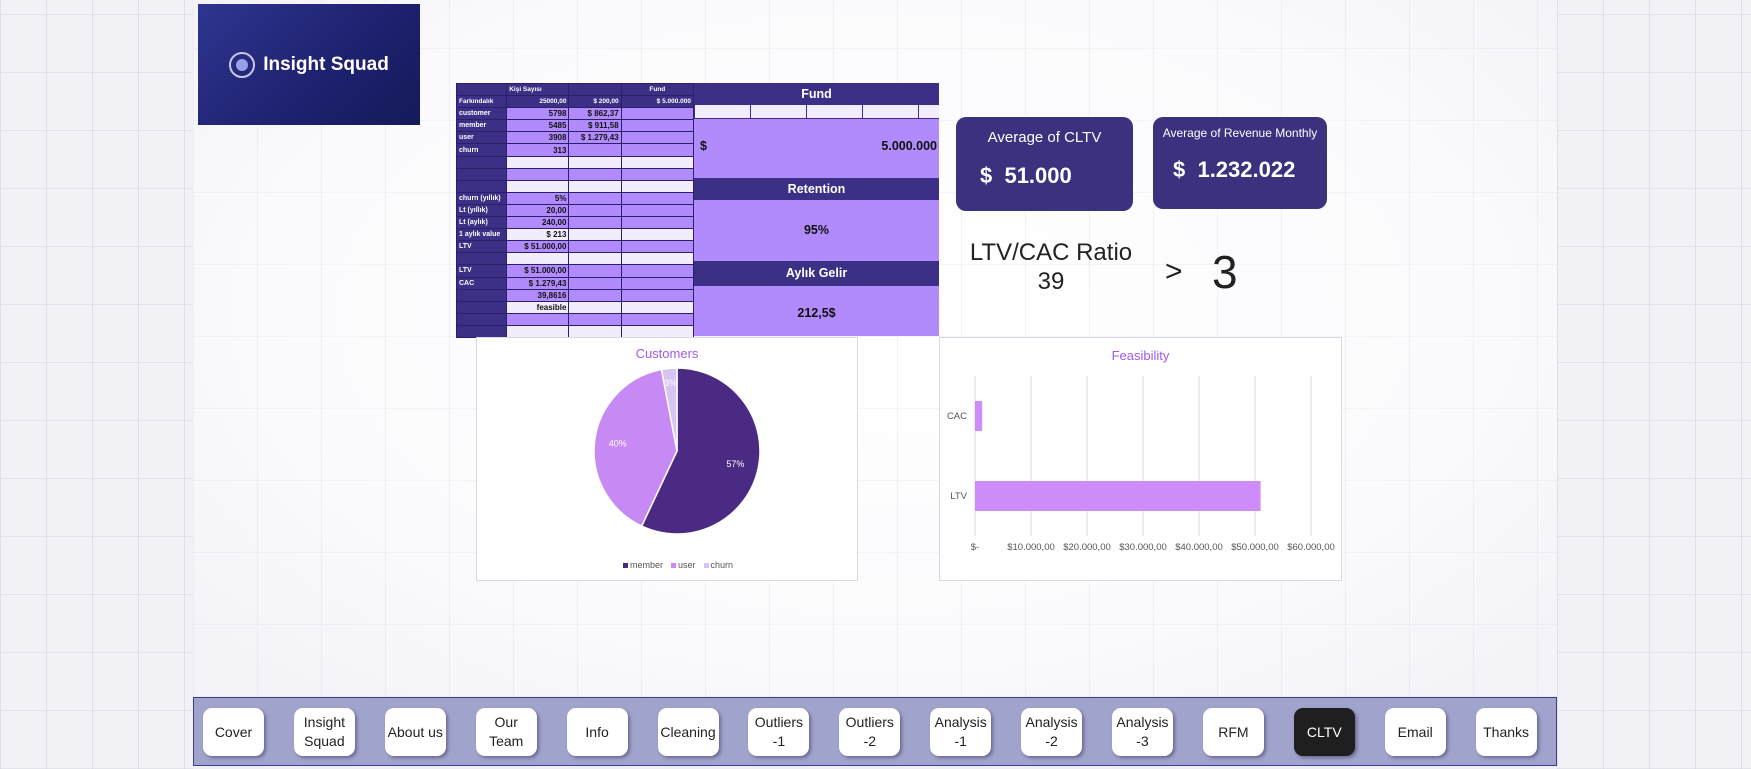 Image resolution: width=1751 pixels, height=769 pixels. I want to click on kpi-revenue-value: $ 1.232.022, so click(1234, 169).